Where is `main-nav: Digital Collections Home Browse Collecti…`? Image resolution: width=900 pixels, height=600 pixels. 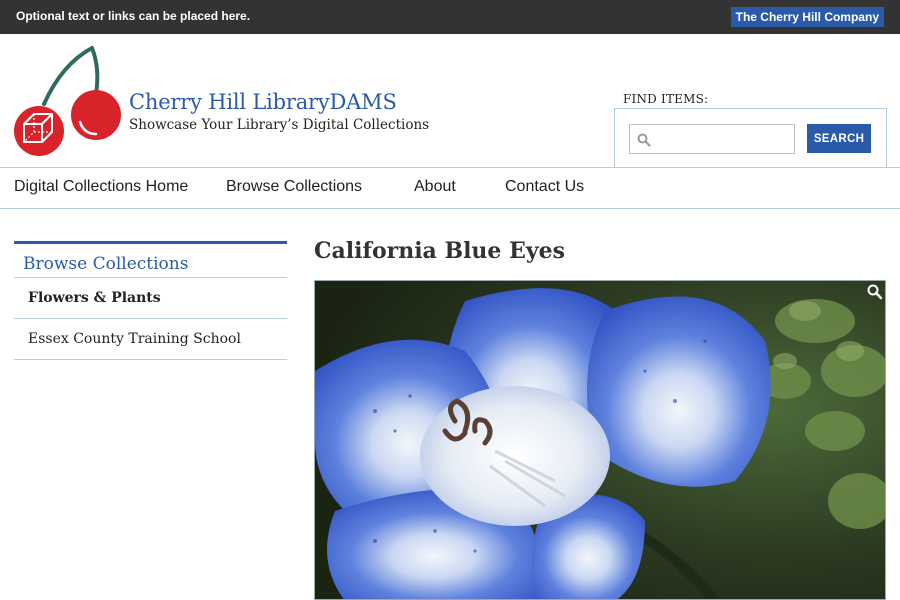 main-nav: Digital Collections Home Browse Collecti… is located at coordinates (450, 188).